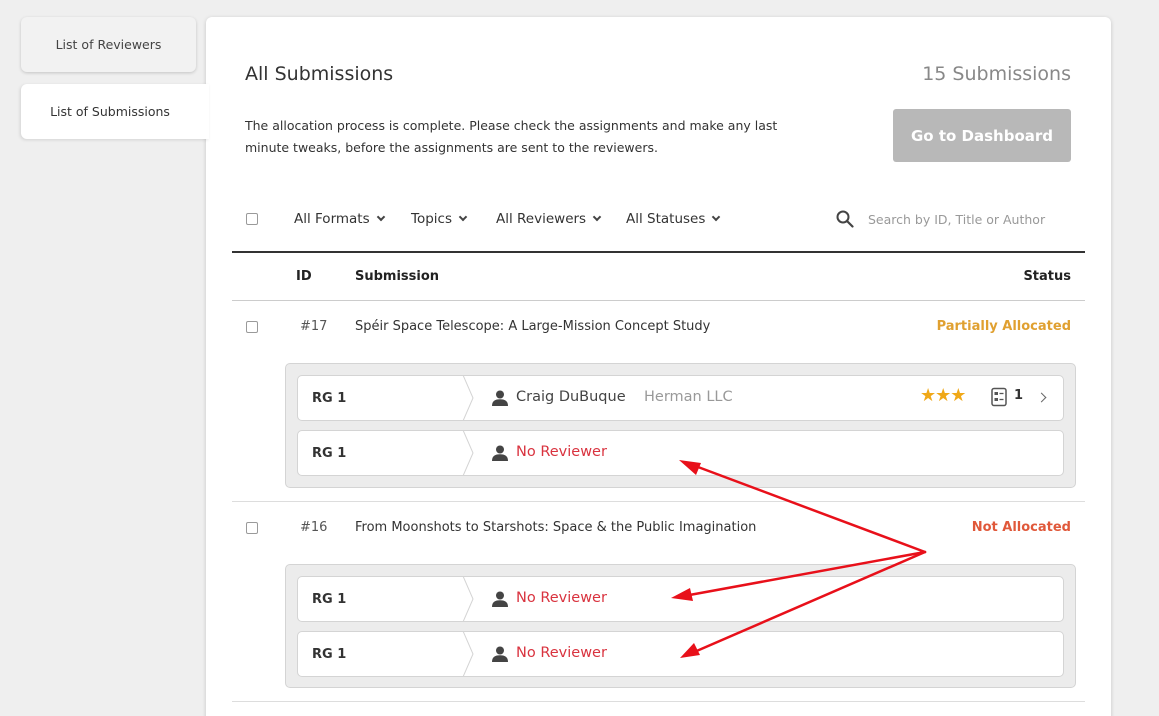  What do you see at coordinates (996, 74) in the screenshot?
I see `submission-count: 15 Submissions` at bounding box center [996, 74].